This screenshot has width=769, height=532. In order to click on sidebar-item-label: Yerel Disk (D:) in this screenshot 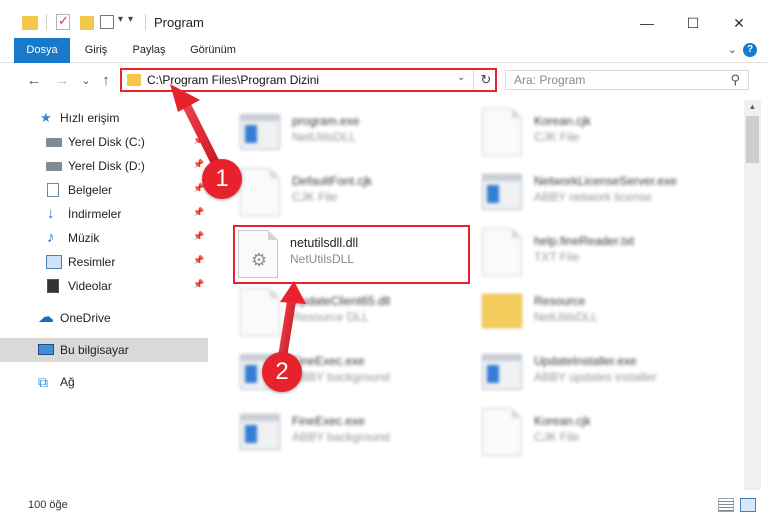, I will do `click(106, 166)`.